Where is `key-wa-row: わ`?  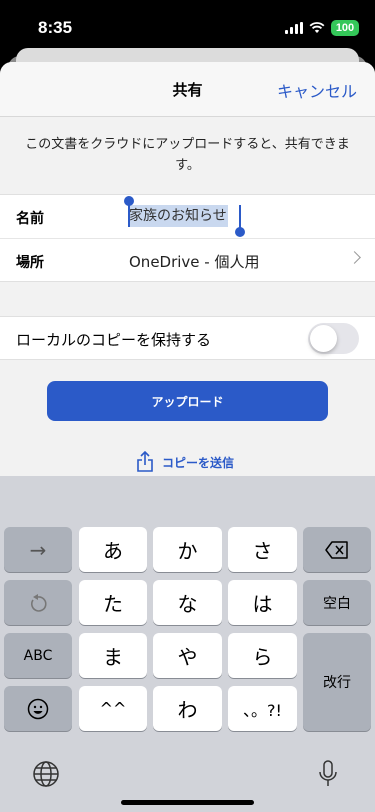
key-wa-row: わ is located at coordinates (187, 708).